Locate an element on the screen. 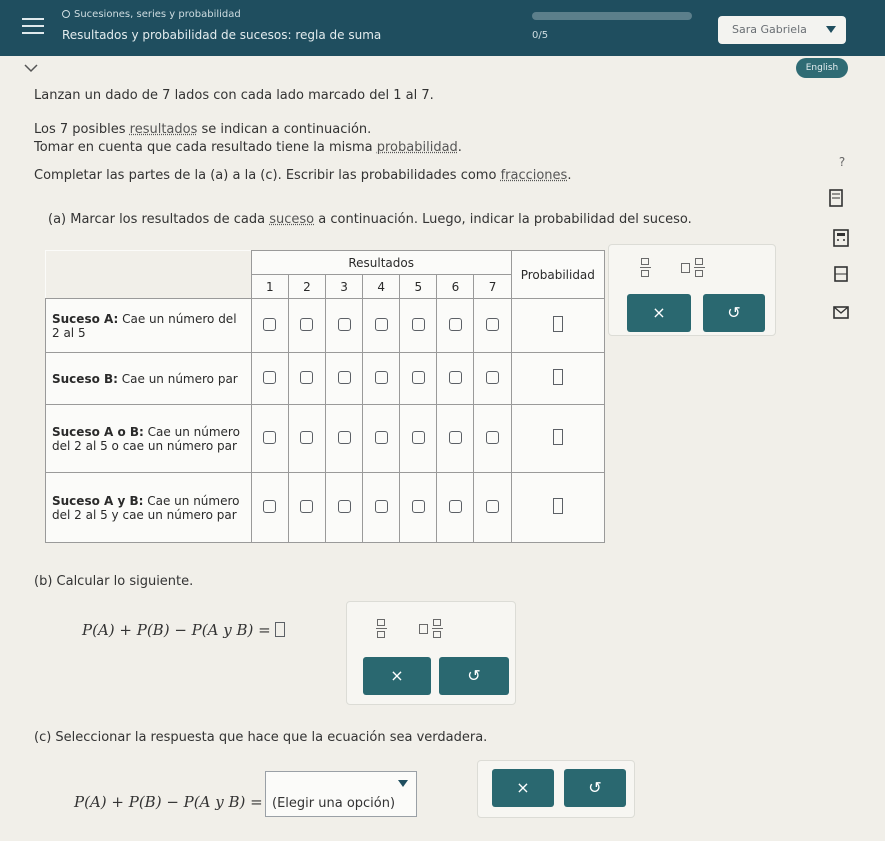 The width and height of the screenshot is (885, 841). dropdown-arrow-icon is located at coordinates (403, 783).